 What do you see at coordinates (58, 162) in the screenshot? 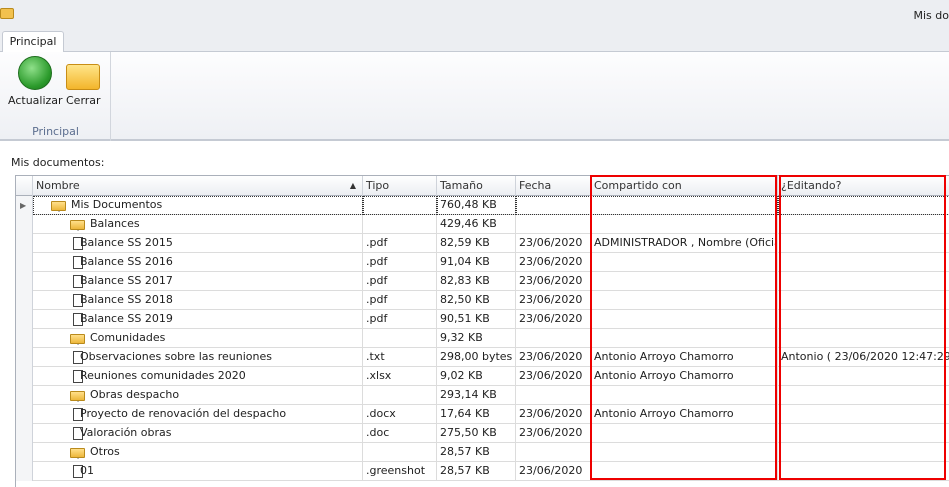
I see `section-label: Mis documentos:` at bounding box center [58, 162].